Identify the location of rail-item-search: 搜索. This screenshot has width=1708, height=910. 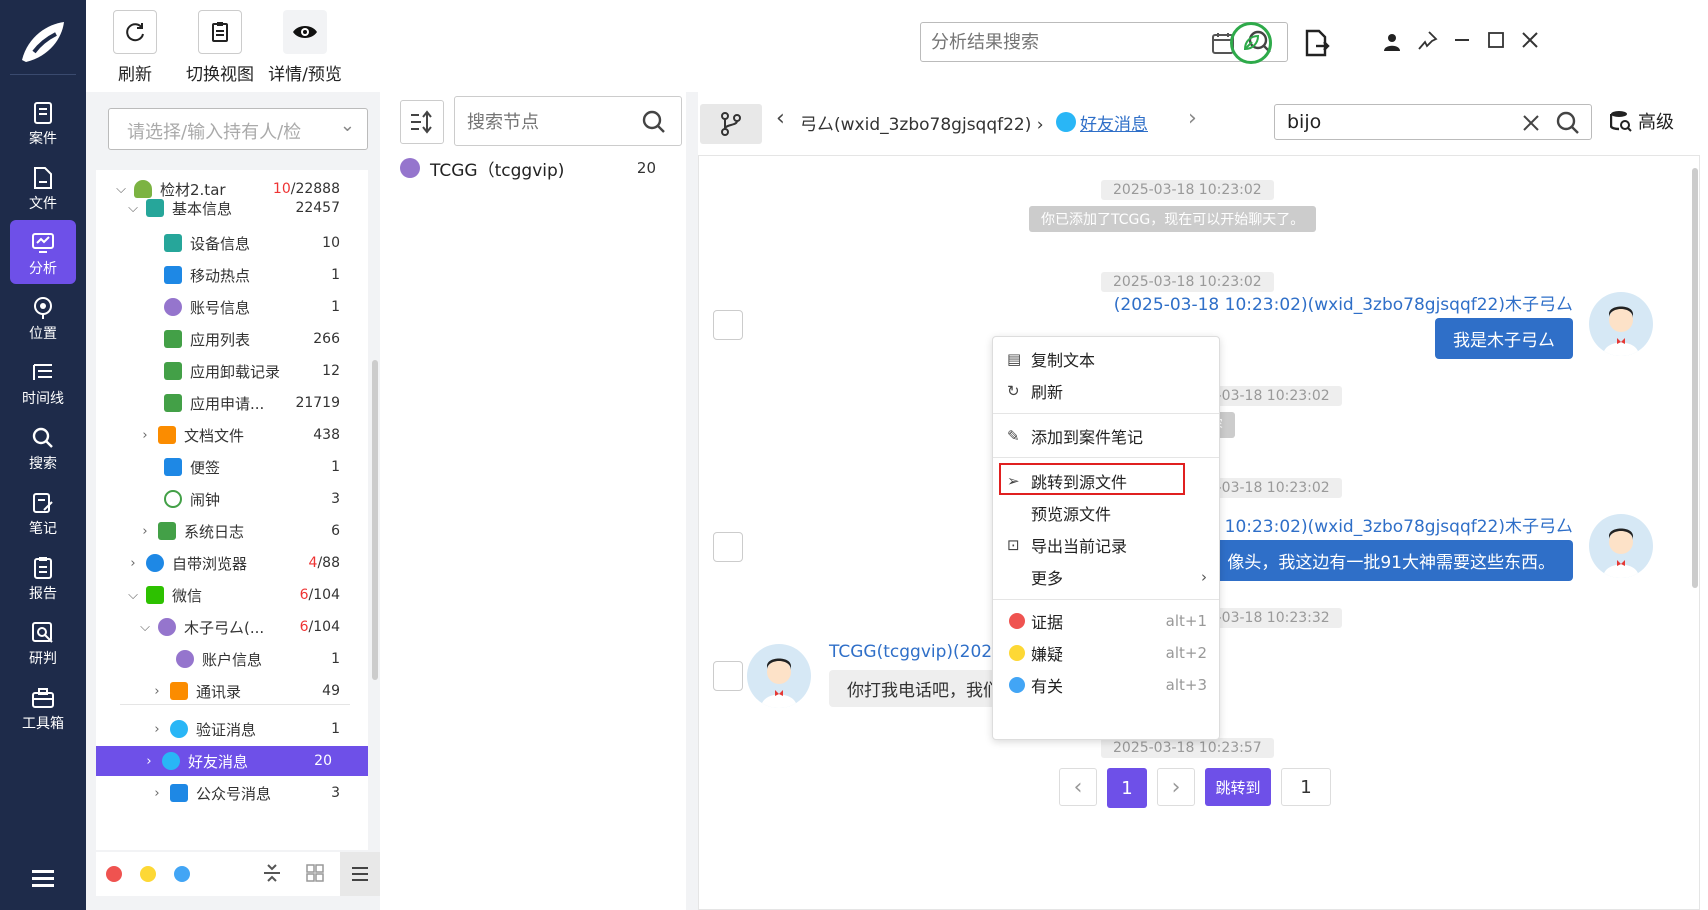
(43, 447).